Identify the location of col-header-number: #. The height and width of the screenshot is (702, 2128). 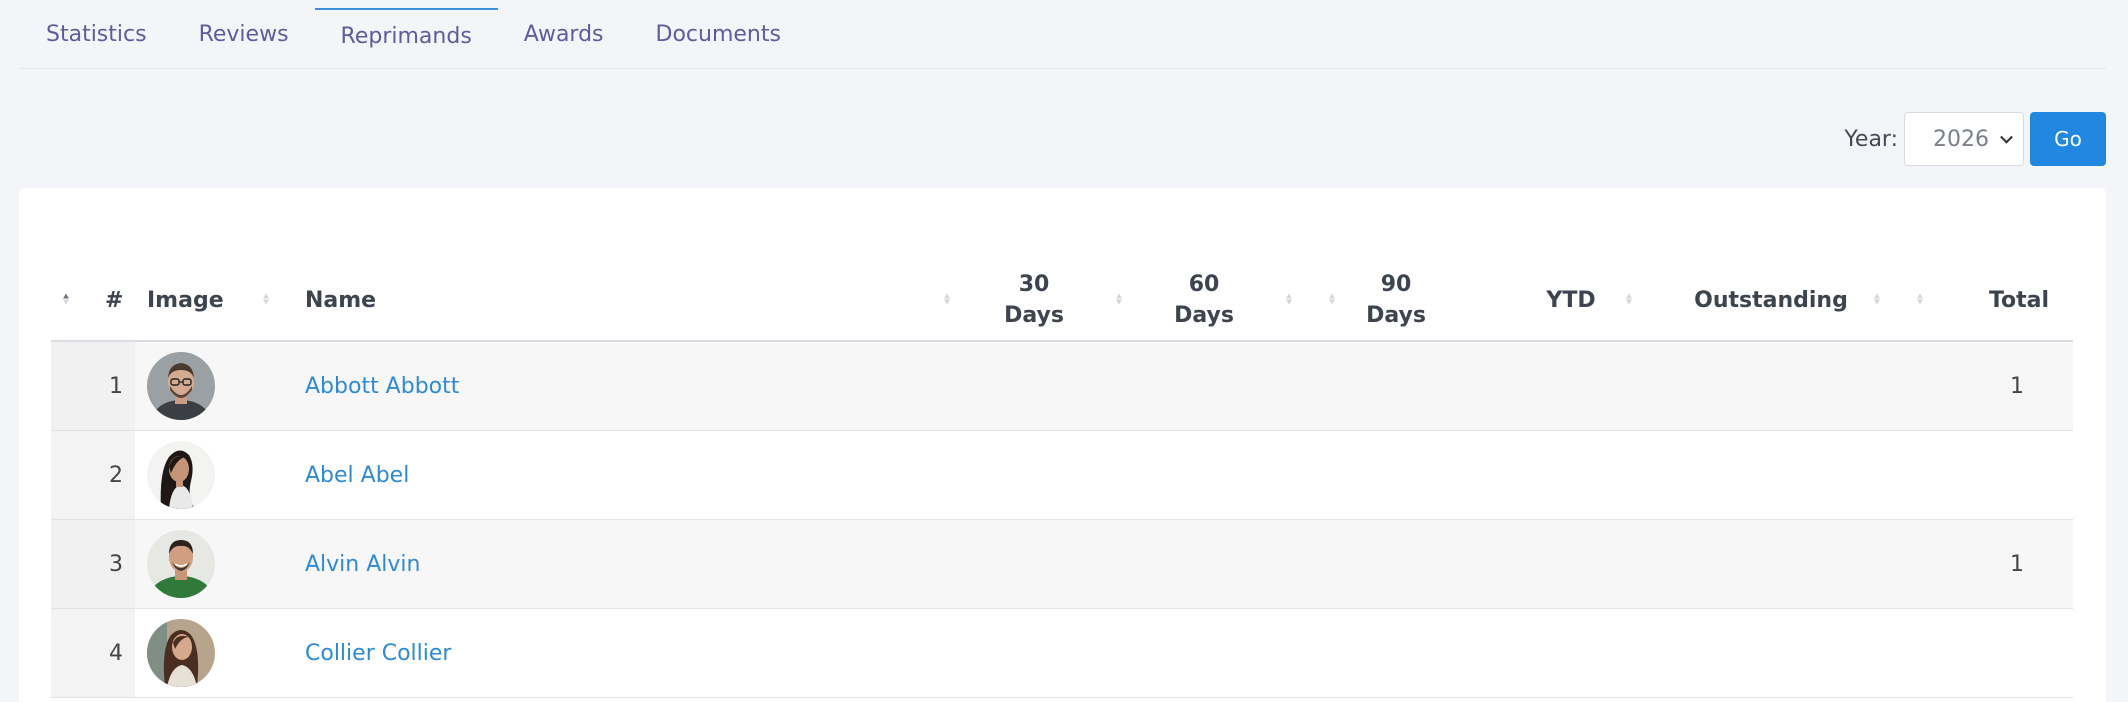
(114, 300).